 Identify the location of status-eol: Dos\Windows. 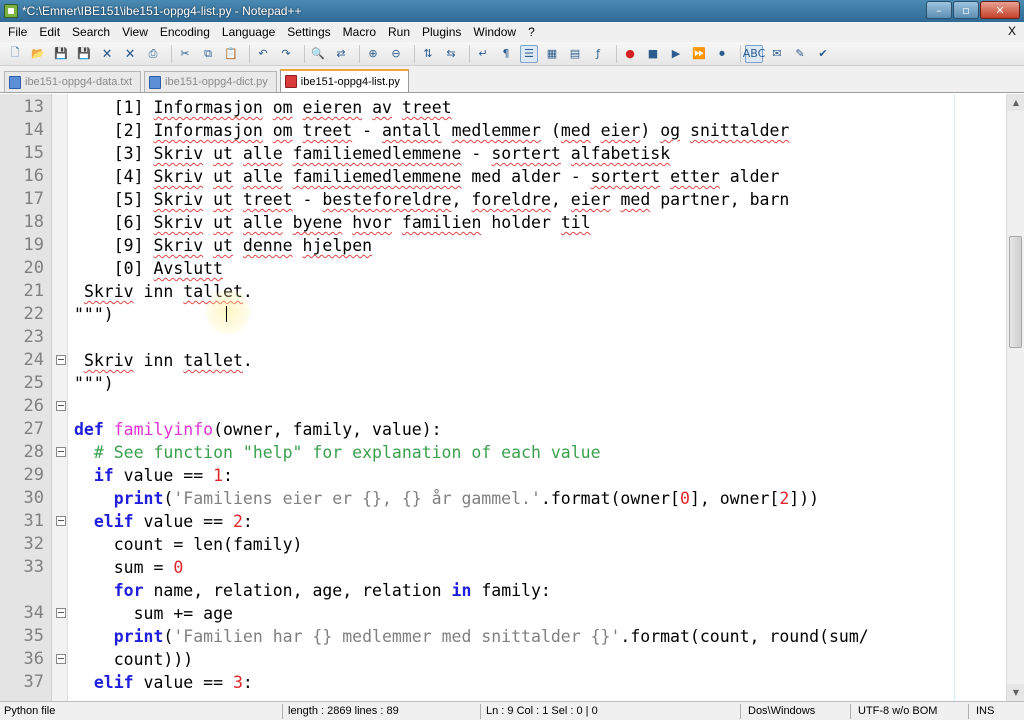
(781, 711).